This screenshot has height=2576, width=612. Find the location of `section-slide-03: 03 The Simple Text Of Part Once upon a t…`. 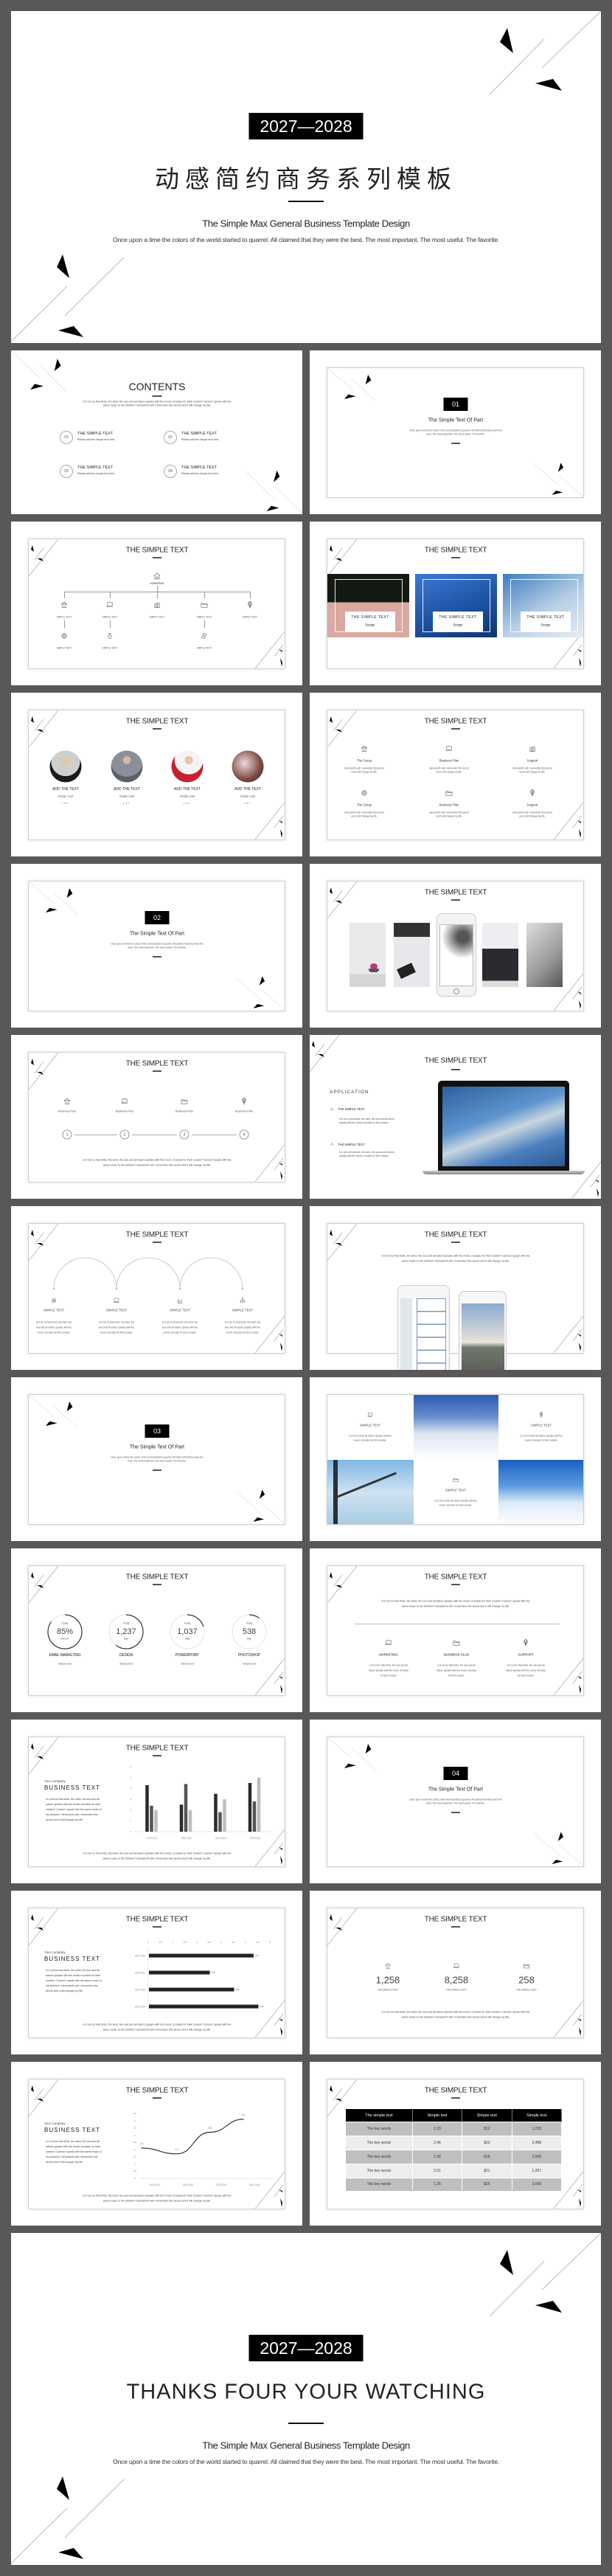

section-slide-03: 03 The Simple Text Of Part Once upon a t… is located at coordinates (156, 1459).